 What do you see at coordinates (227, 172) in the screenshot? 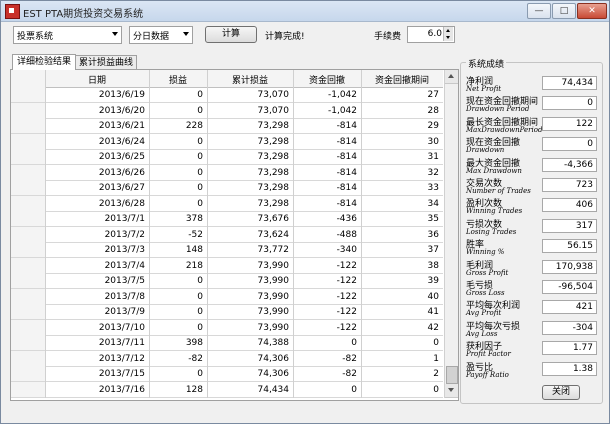
I see `table-row: 2013/6/26 0 73,298 -814 32` at bounding box center [227, 172].